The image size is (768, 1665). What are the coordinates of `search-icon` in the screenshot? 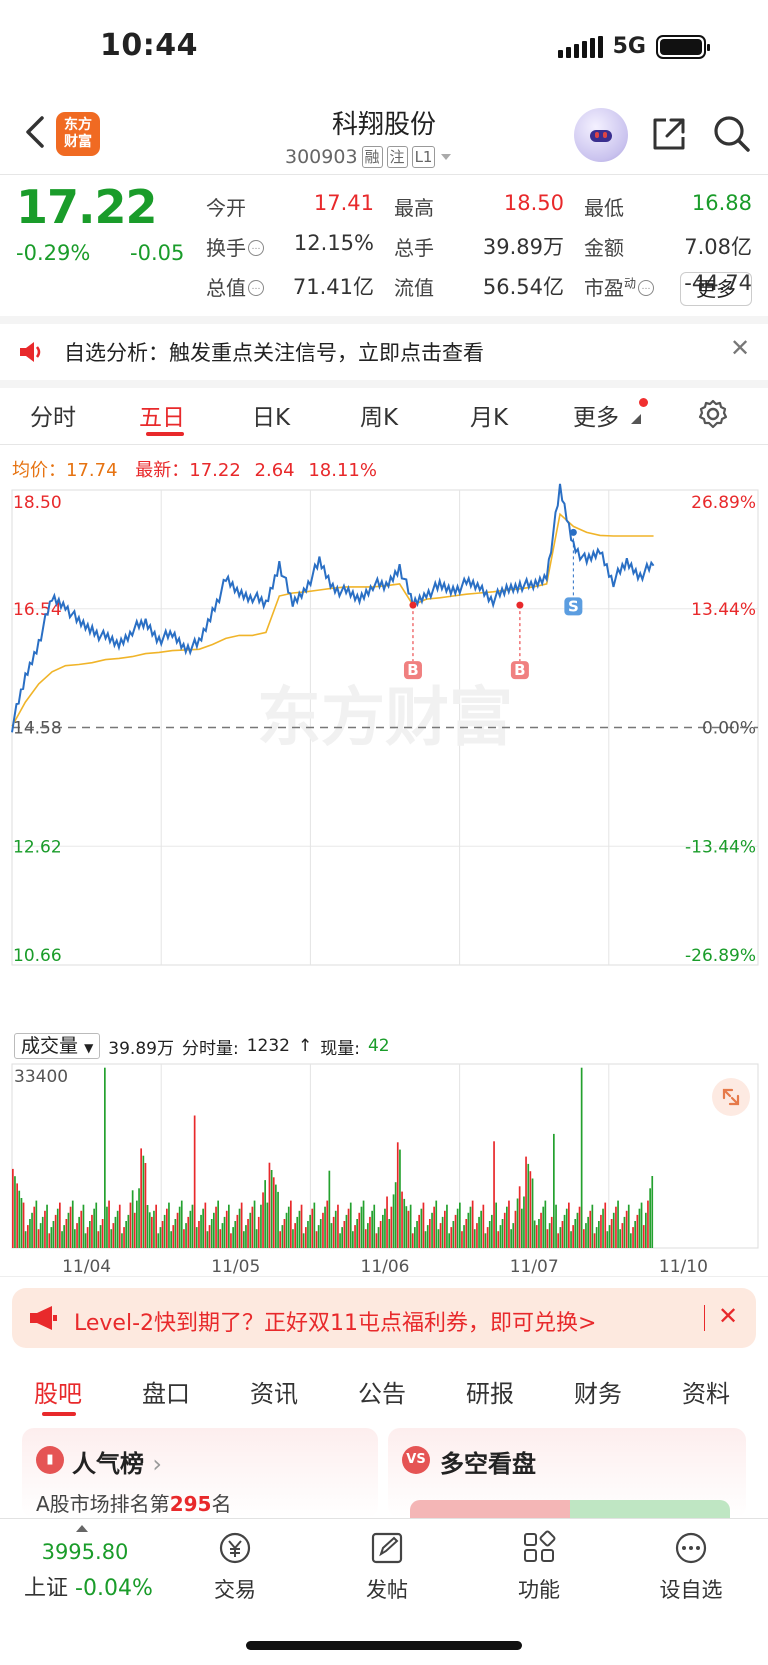 It's located at (732, 134).